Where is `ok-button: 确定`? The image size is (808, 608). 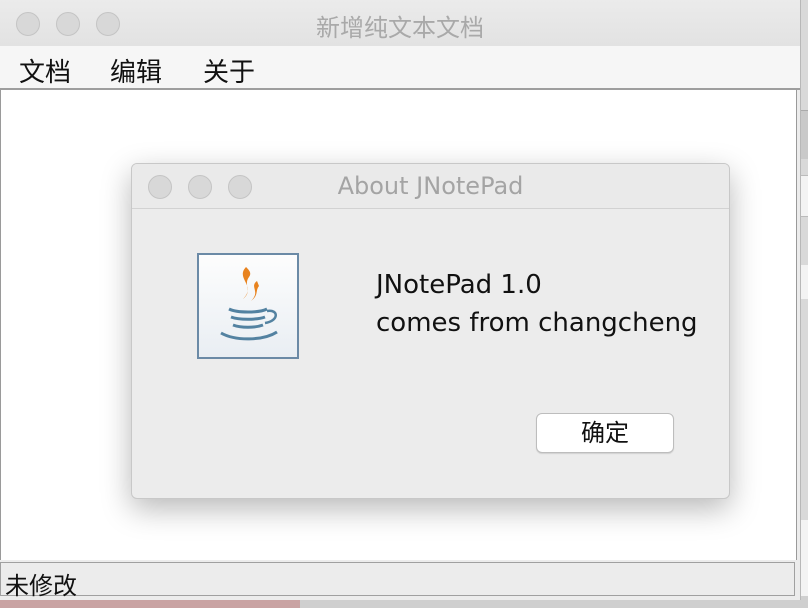
ok-button: 确定 is located at coordinates (605, 433).